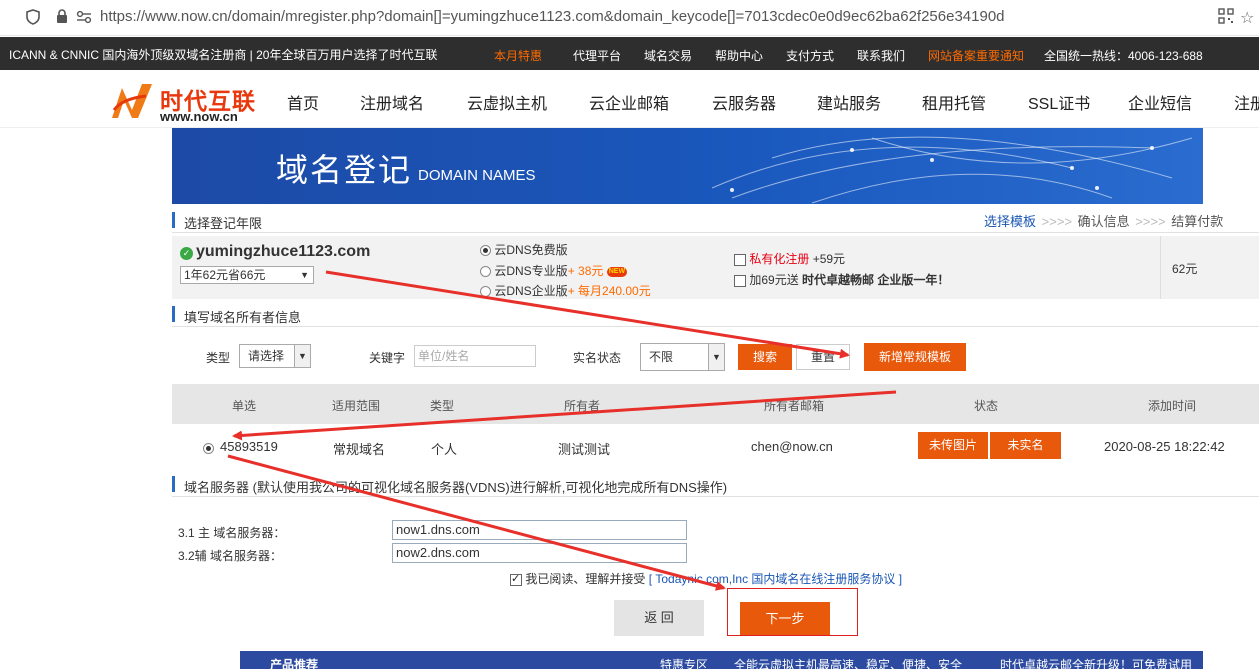 Image resolution: width=1259 pixels, height=669 pixels. Describe the element at coordinates (62, 18) in the screenshot. I see `lock-icon` at that location.